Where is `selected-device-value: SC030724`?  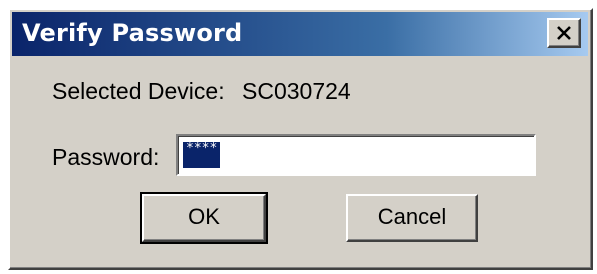 selected-device-value: SC030724 is located at coordinates (296, 91).